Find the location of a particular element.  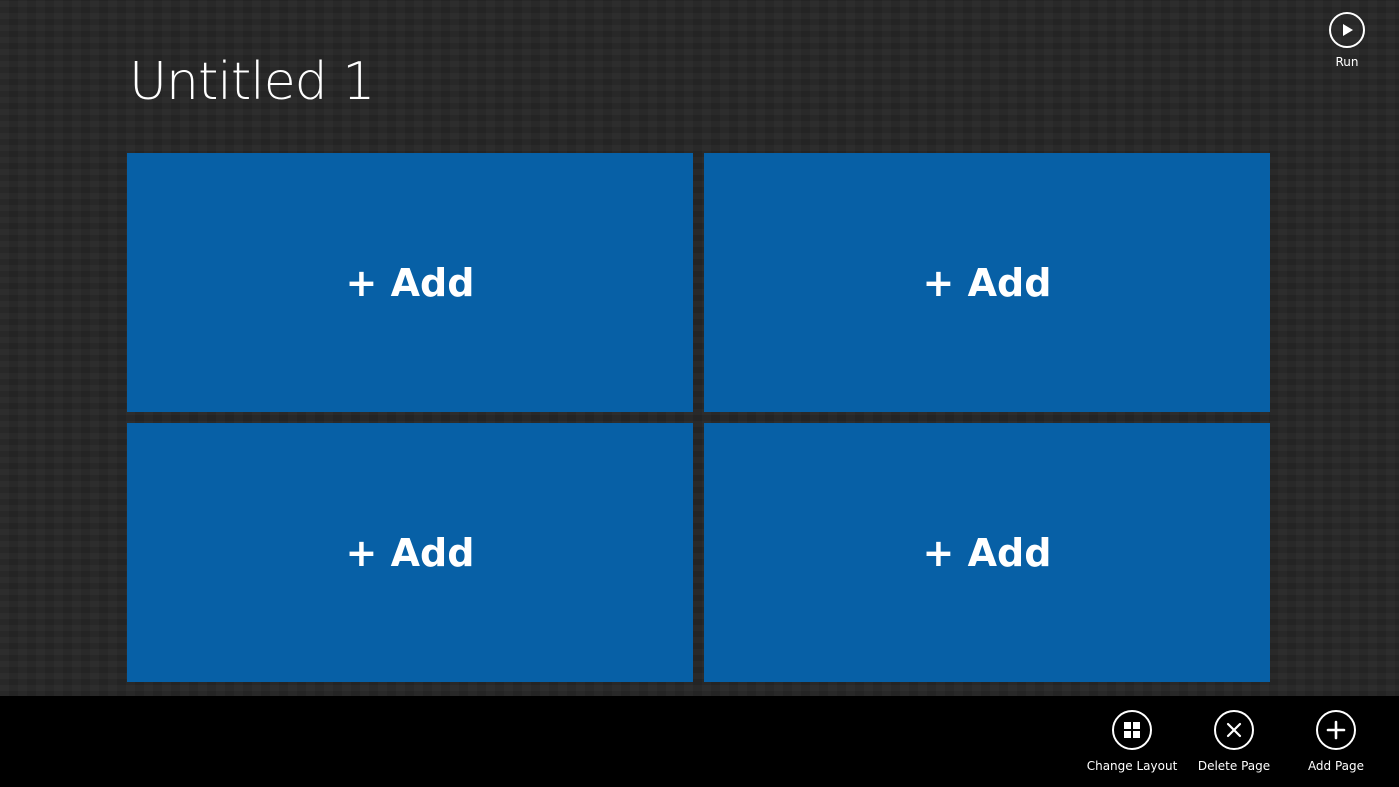

change-layout-label: Change Layout is located at coordinates (1132, 766).